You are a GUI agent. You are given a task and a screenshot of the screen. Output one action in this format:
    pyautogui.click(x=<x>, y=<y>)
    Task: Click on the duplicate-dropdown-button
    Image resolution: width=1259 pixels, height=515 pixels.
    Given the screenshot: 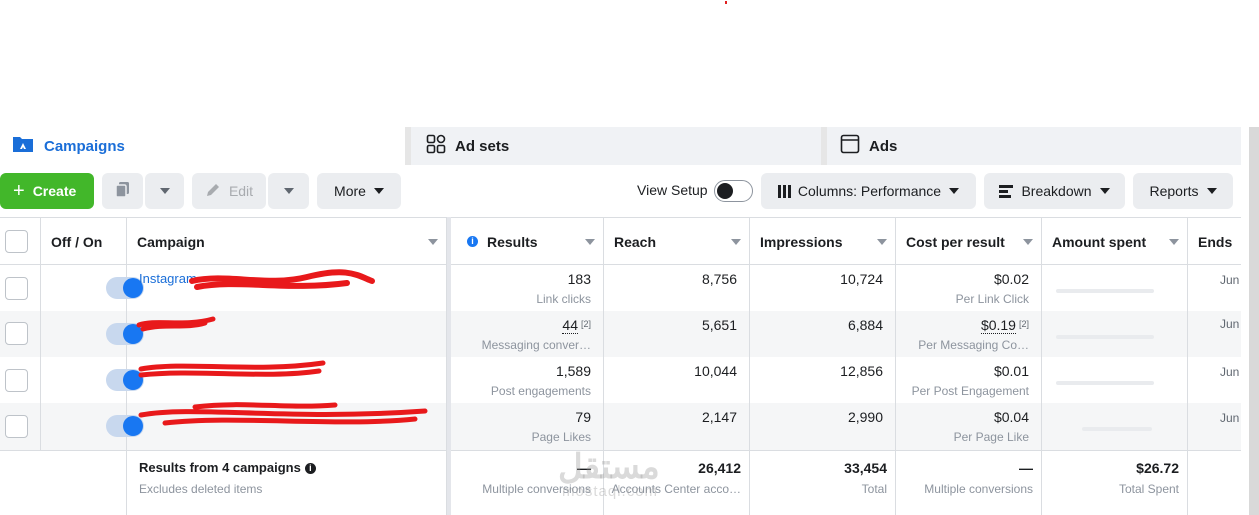 What is the action you would take?
    pyautogui.click(x=164, y=191)
    